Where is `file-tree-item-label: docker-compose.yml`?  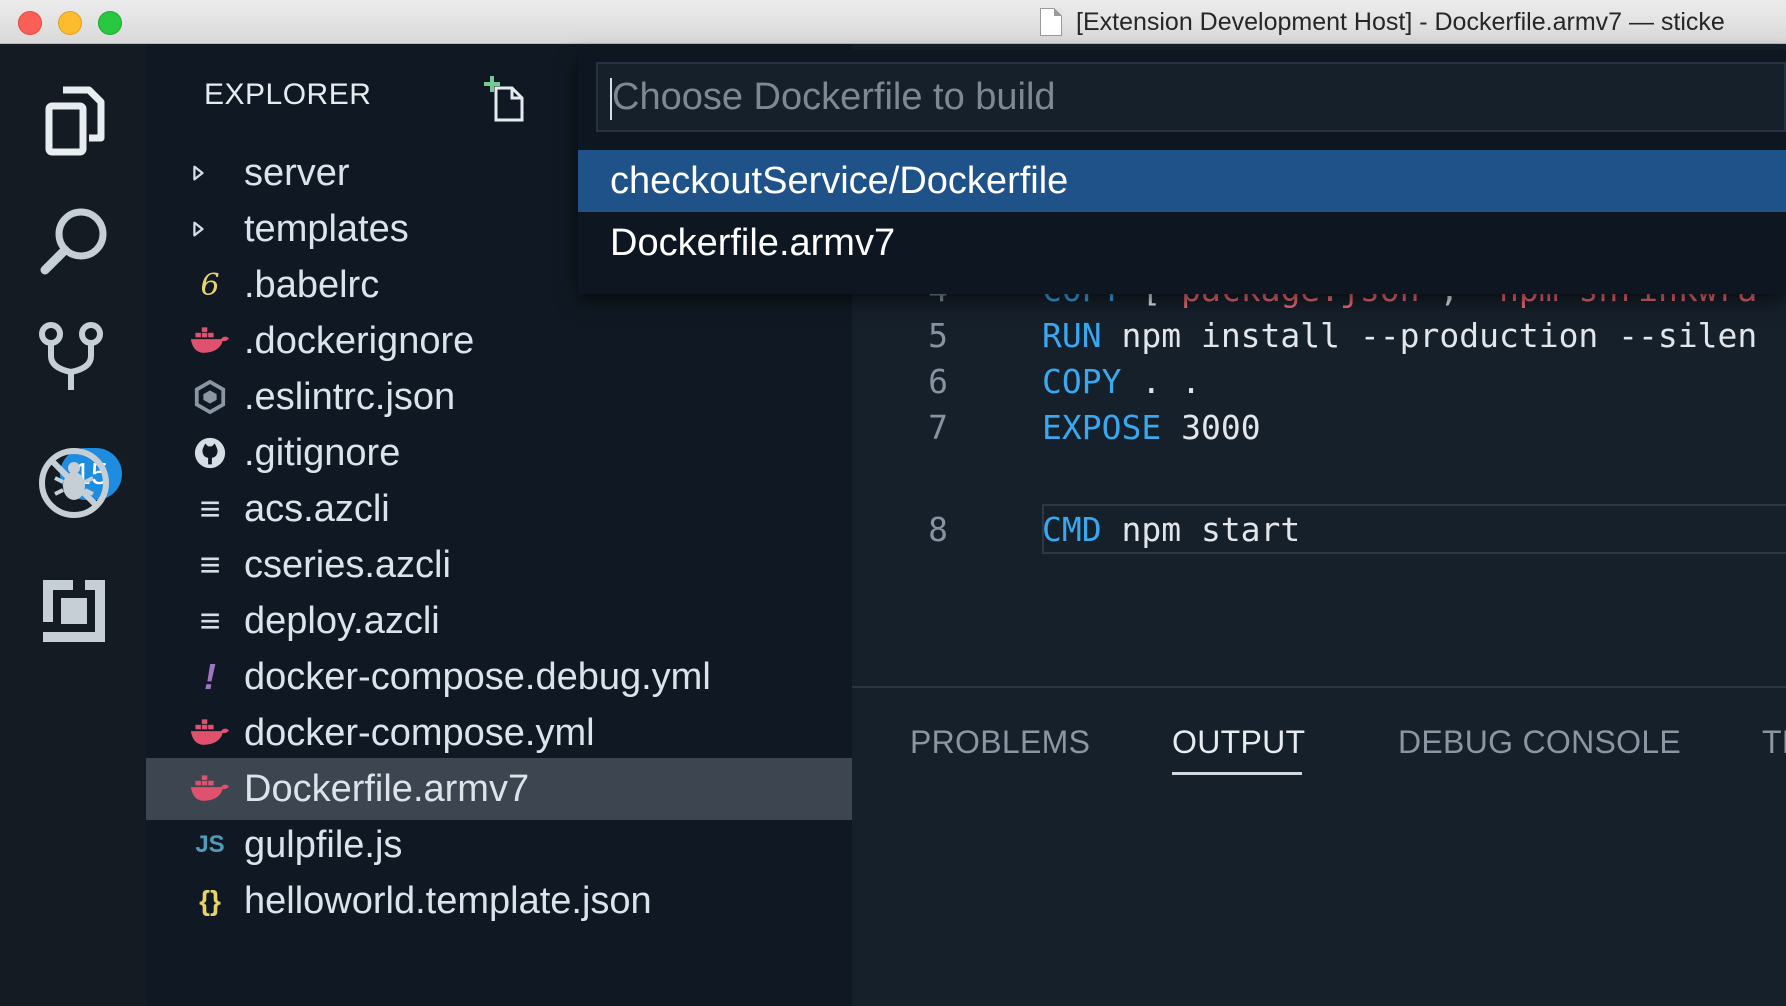
file-tree-item-label: docker-compose.yml is located at coordinates (419, 733).